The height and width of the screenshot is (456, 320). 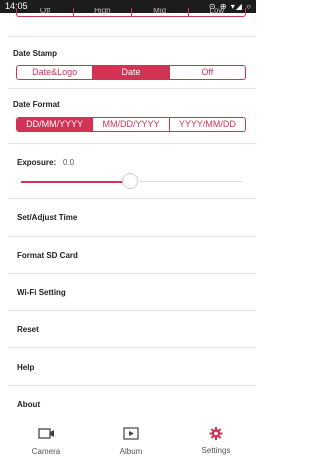 I want to click on tab-camera-label: Camera, so click(x=46, y=451).